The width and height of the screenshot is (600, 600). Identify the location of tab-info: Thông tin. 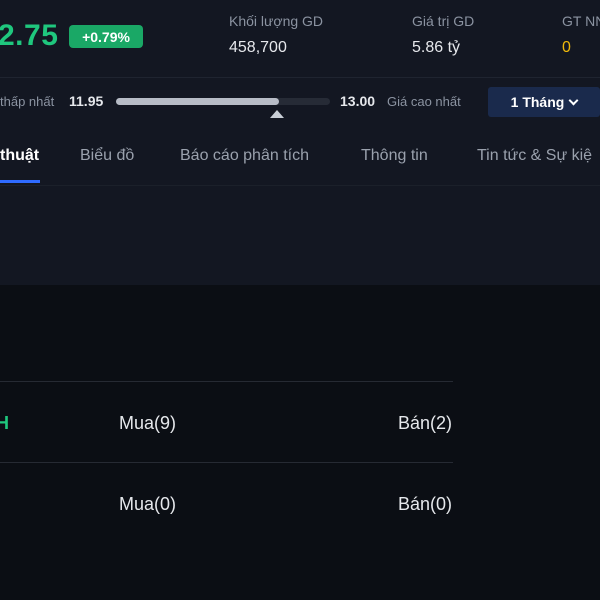
(394, 156).